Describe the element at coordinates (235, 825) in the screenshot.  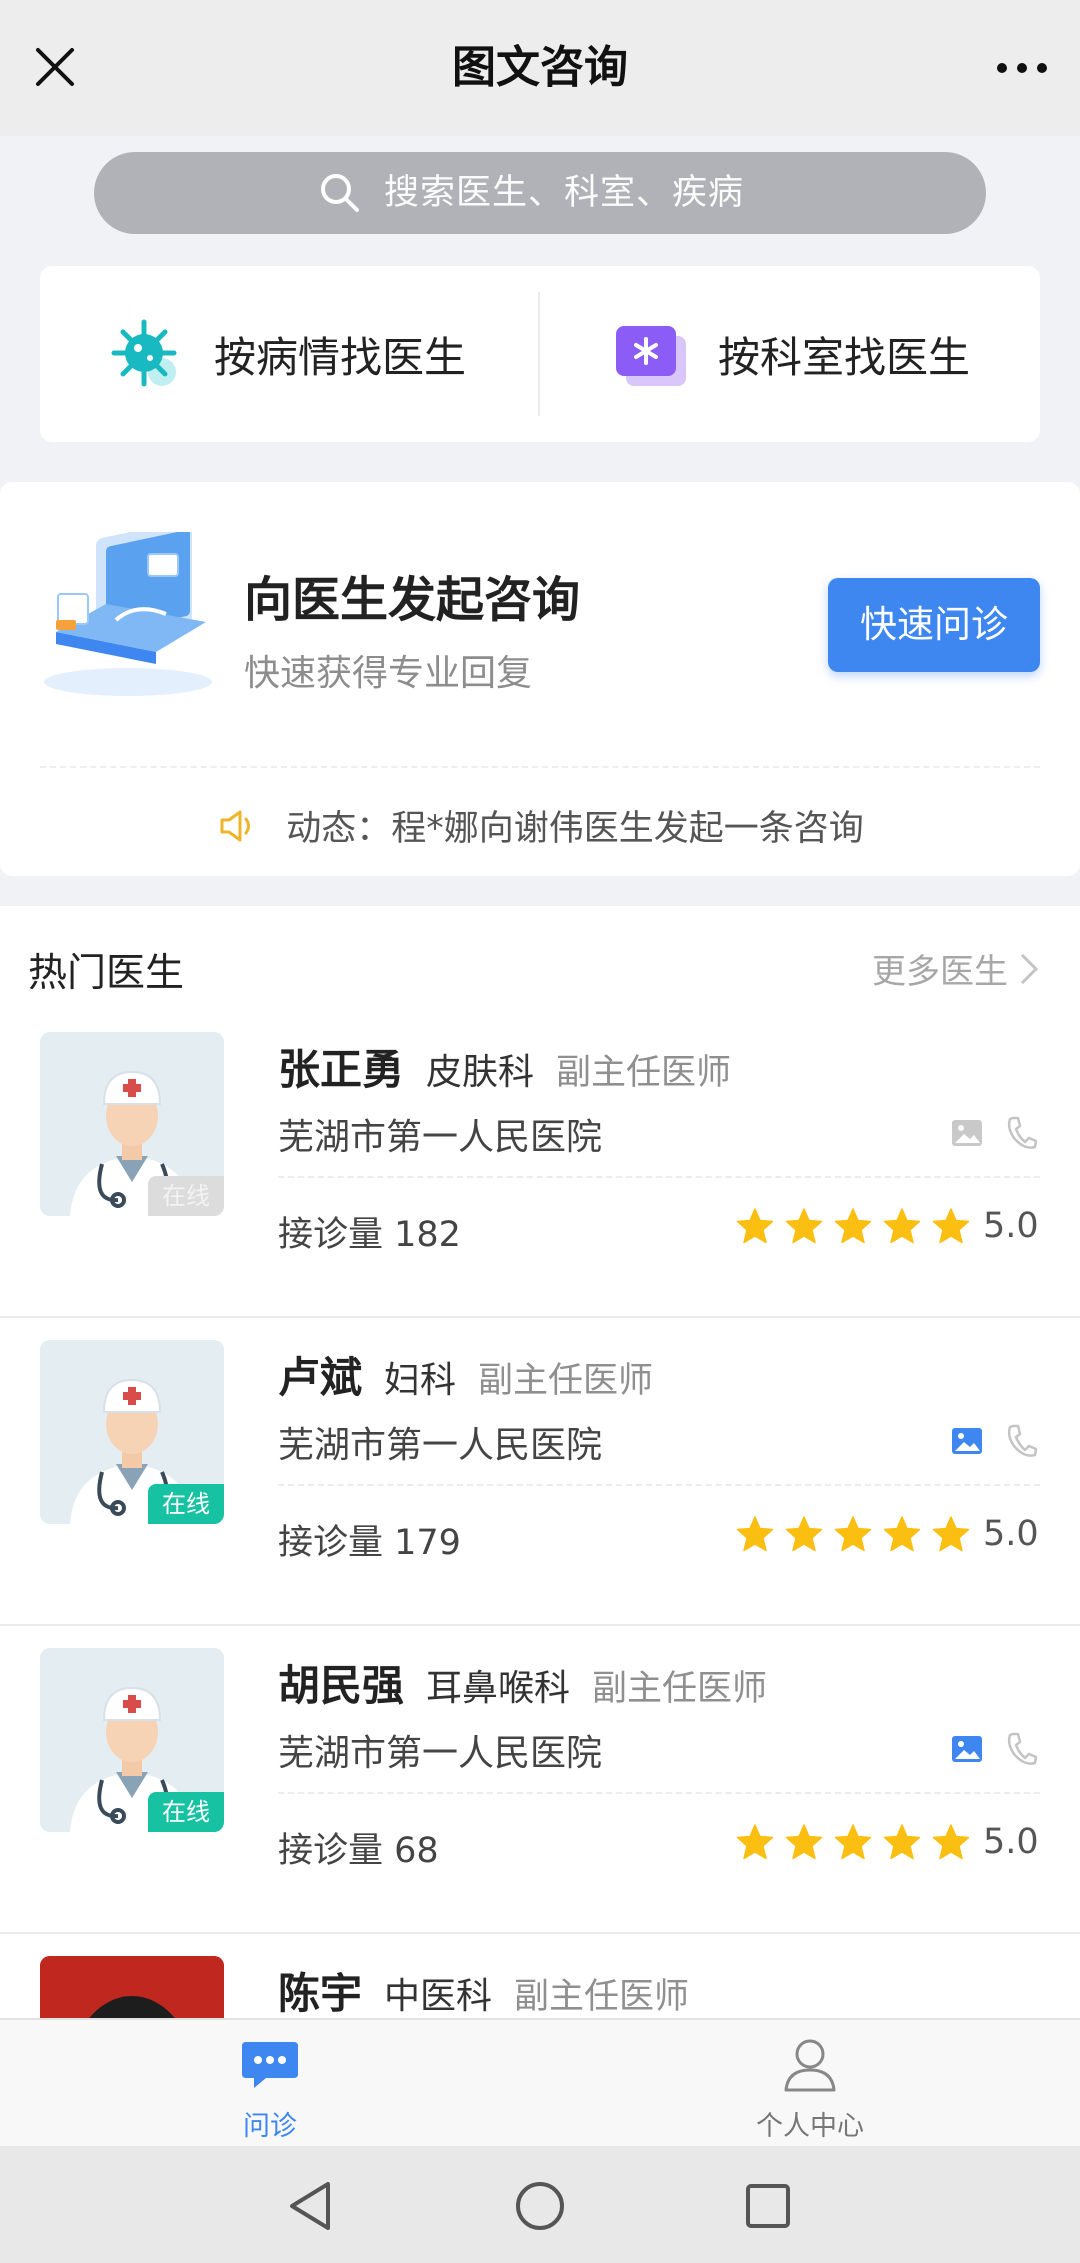
I see `speaker-icon` at that location.